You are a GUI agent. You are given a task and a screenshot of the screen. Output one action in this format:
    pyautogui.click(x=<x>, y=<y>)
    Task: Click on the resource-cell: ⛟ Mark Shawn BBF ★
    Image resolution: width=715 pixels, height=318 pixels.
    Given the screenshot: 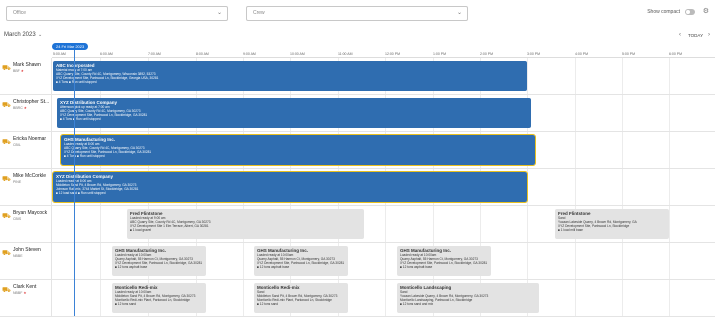 What is the action you would take?
    pyautogui.click(x=26, y=76)
    